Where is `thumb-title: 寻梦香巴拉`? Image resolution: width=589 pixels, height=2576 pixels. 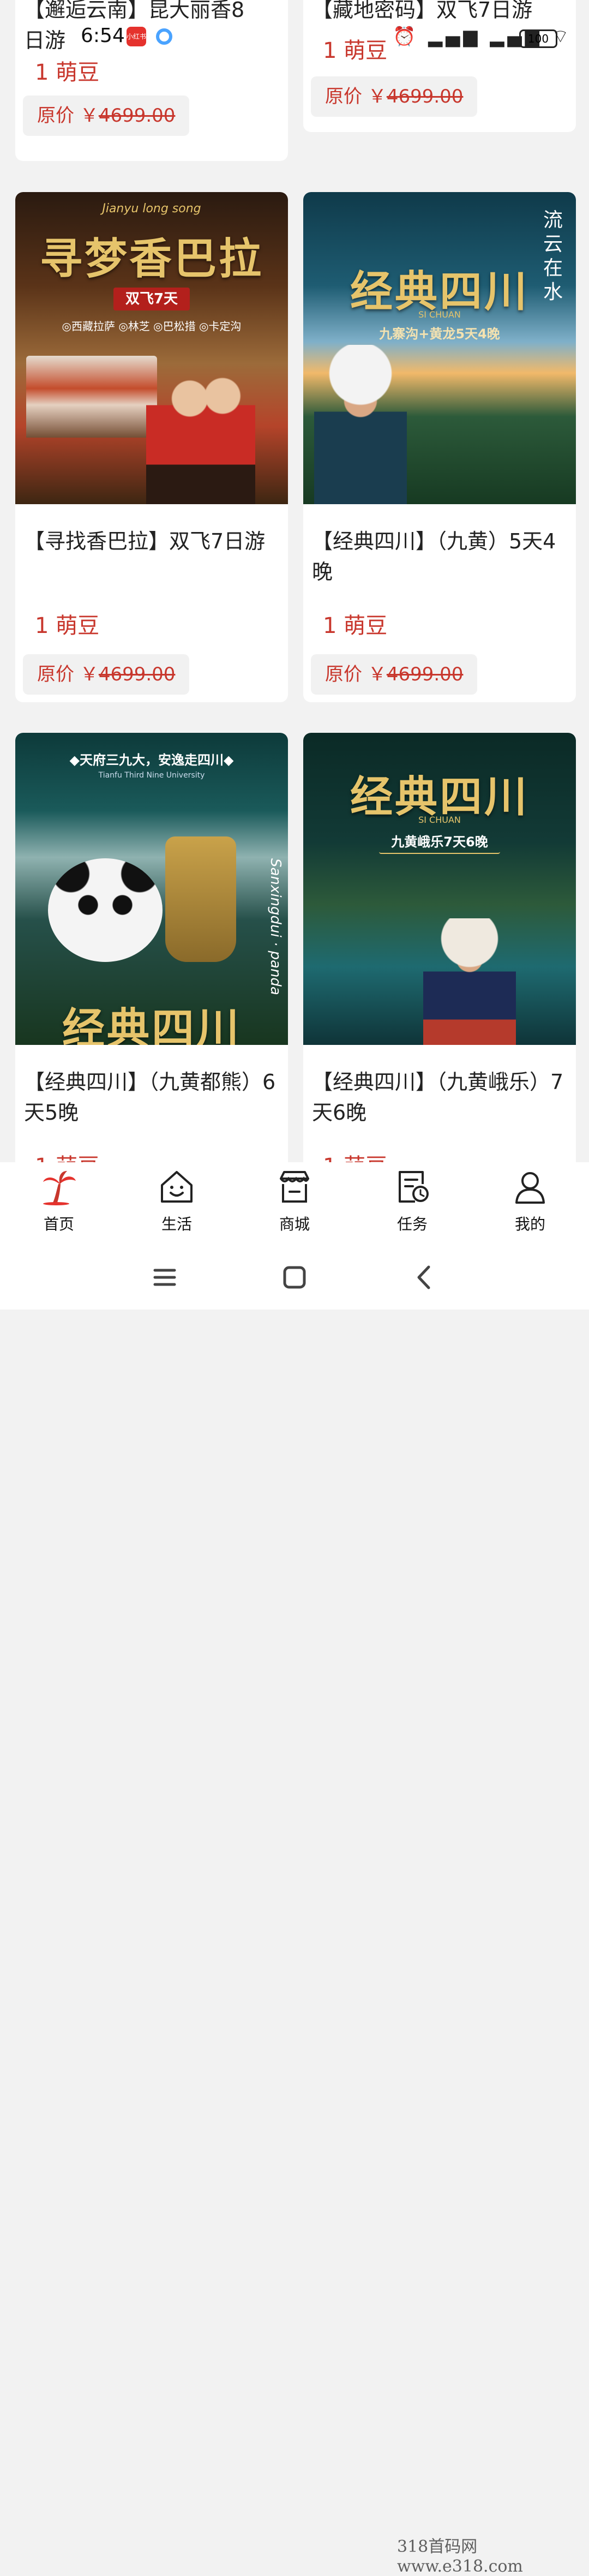 thumb-title: 寻梦香巴拉 is located at coordinates (151, 259).